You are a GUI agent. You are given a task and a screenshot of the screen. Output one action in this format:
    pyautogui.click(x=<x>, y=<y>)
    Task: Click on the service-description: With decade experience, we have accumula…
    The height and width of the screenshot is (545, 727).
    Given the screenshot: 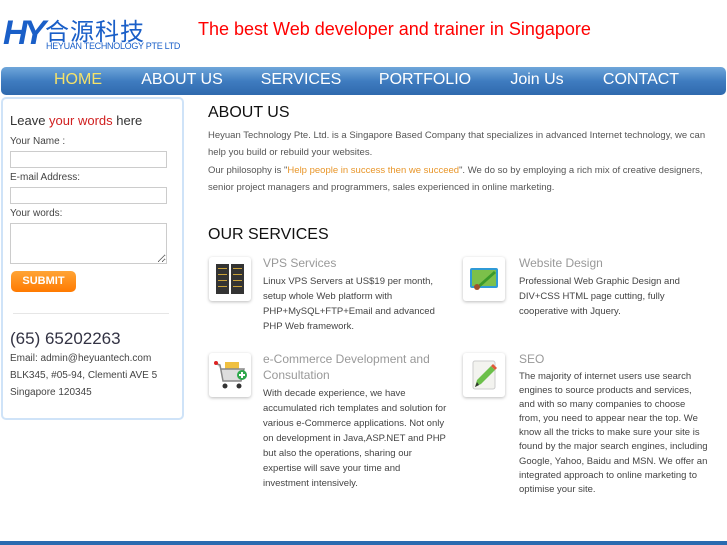 What is the action you would take?
    pyautogui.click(x=355, y=438)
    